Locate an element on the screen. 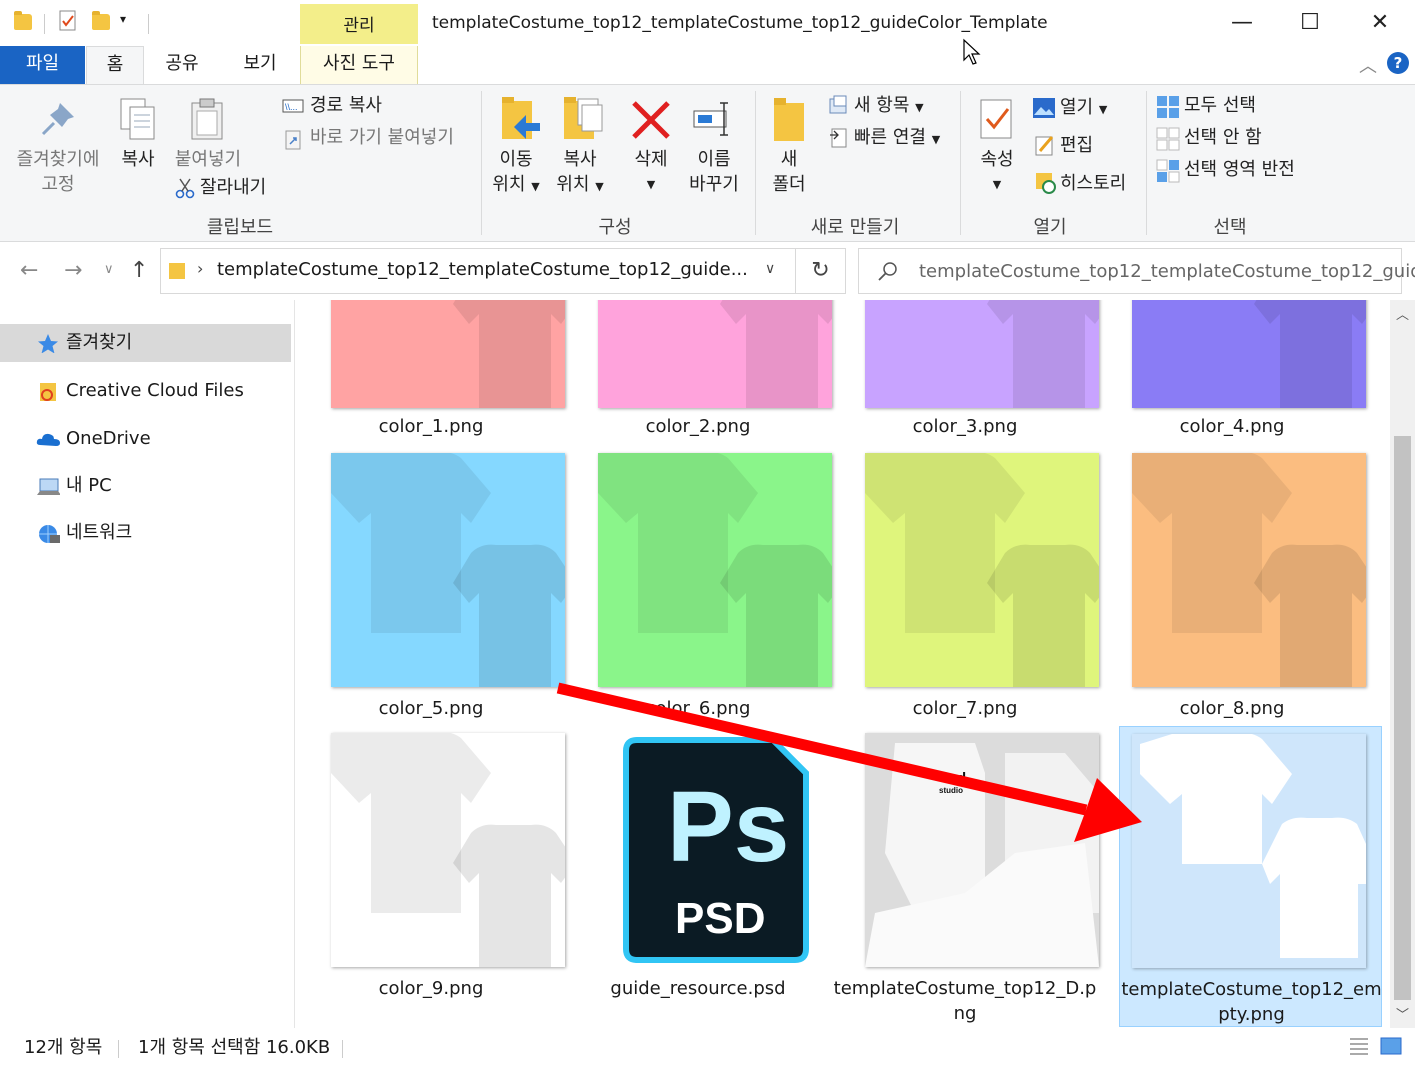  recent-locations-chevron-icon: ∨ is located at coordinates (109, 269).